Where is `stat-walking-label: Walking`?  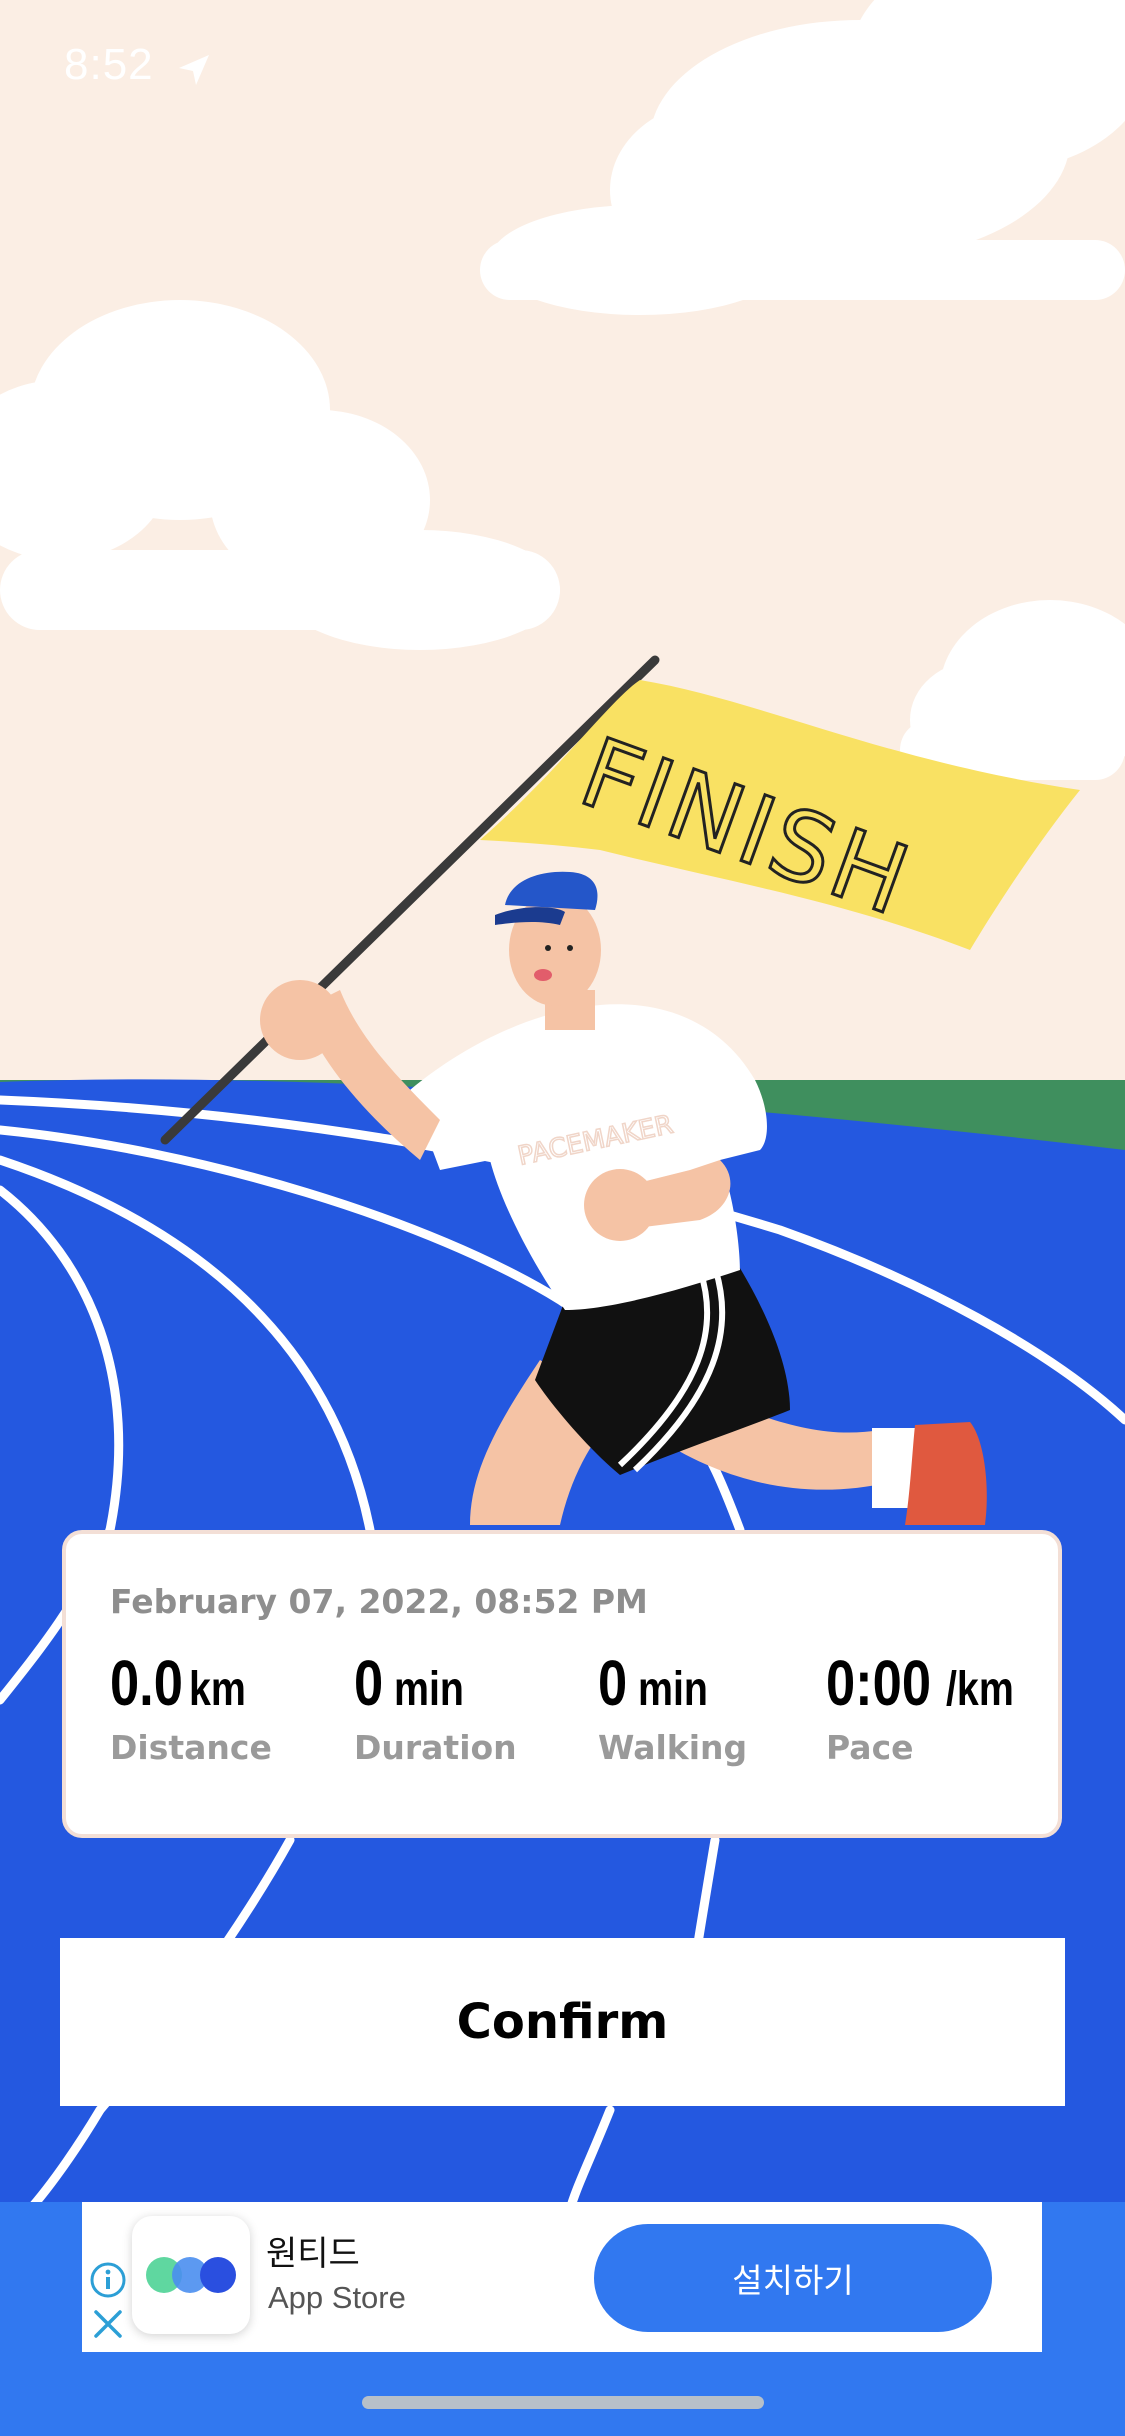 stat-walking-label: Walking is located at coordinates (673, 1747).